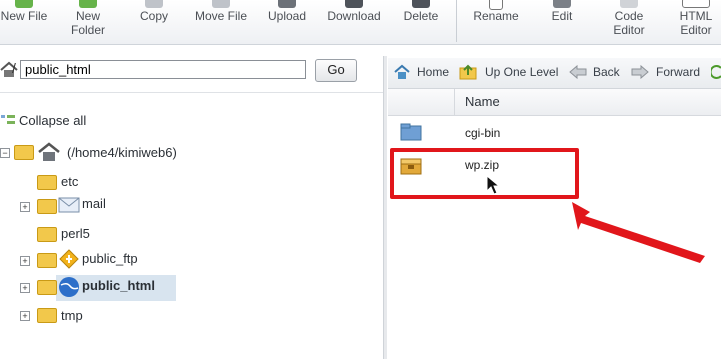 This screenshot has height=360, width=721. Describe the element at coordinates (433, 72) in the screenshot. I see `home-link: Home` at that location.